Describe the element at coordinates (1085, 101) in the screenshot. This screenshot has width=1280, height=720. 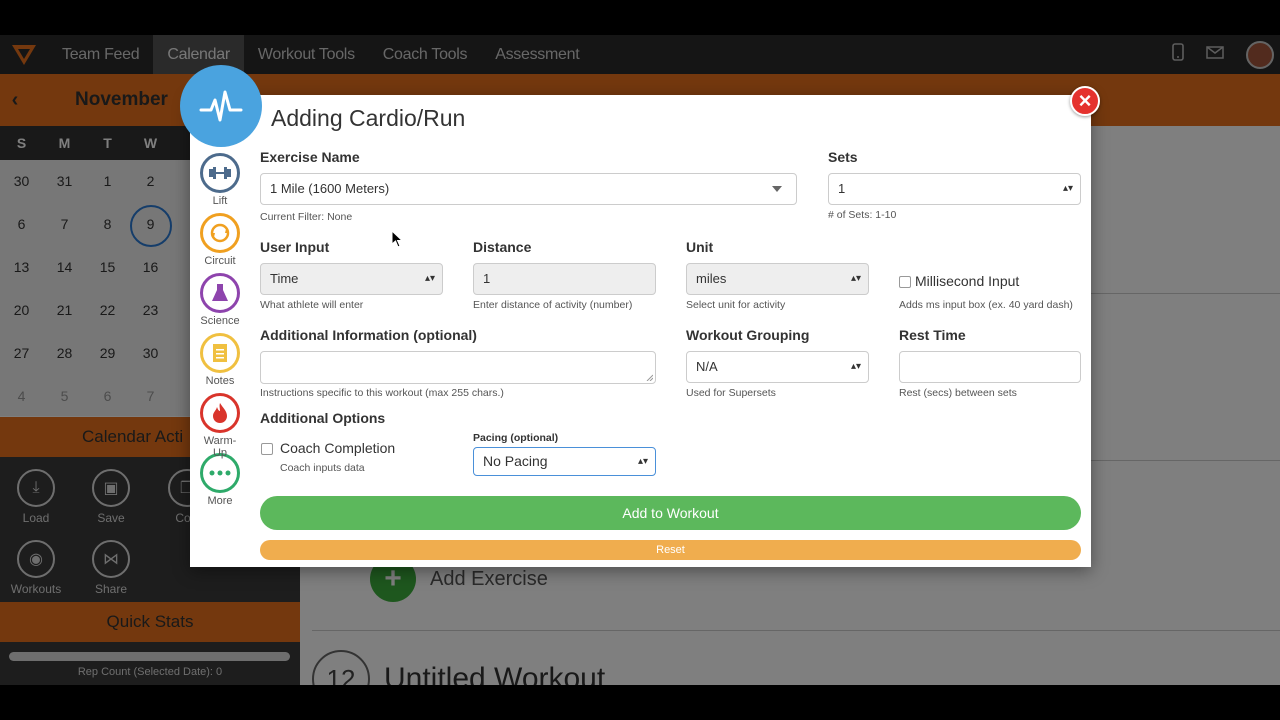
I see `close-icon: ×` at that location.